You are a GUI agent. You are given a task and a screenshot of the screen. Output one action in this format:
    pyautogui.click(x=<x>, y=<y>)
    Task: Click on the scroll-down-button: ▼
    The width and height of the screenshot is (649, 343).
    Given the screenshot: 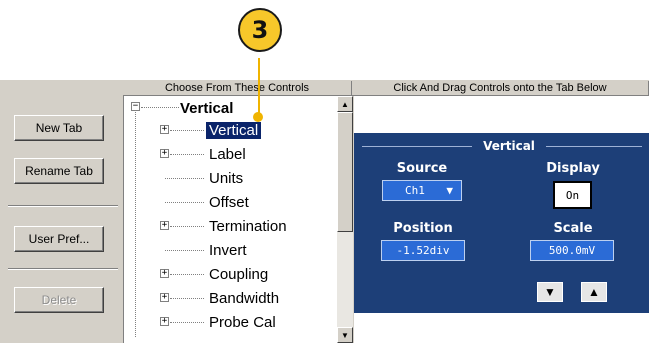 What is the action you would take?
    pyautogui.click(x=345, y=335)
    